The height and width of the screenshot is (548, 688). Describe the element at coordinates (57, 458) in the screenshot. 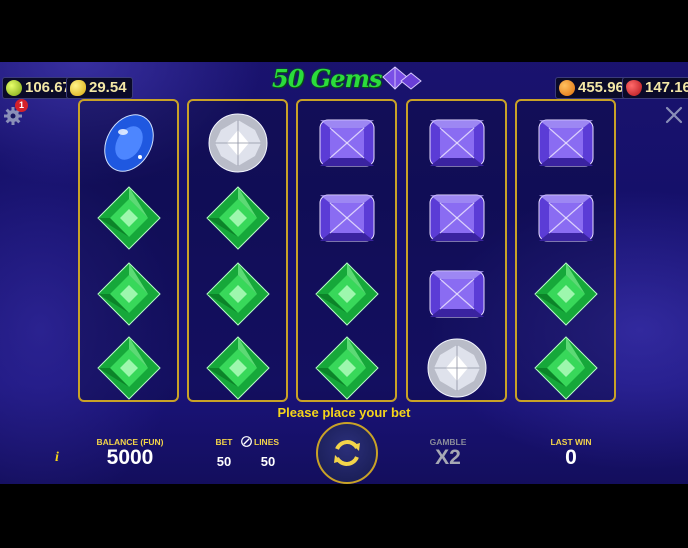

I see `info-button: i` at that location.